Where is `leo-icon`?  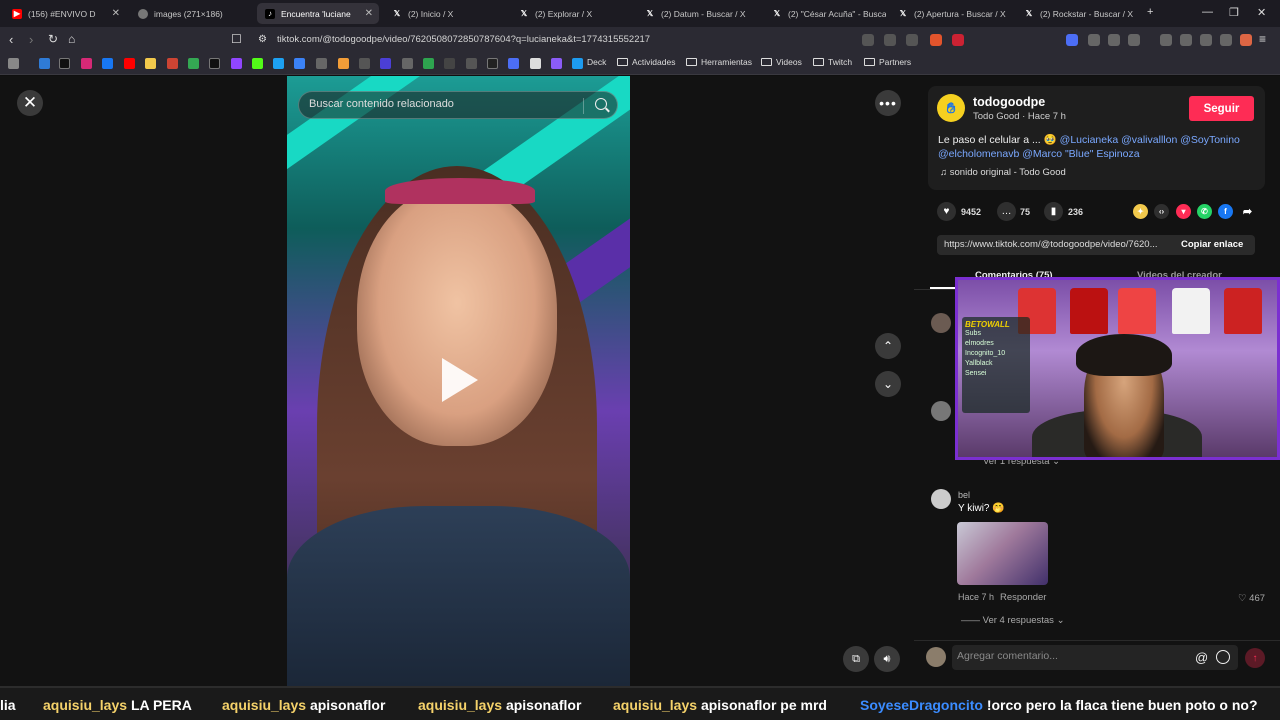
leo-icon is located at coordinates (1206, 40).